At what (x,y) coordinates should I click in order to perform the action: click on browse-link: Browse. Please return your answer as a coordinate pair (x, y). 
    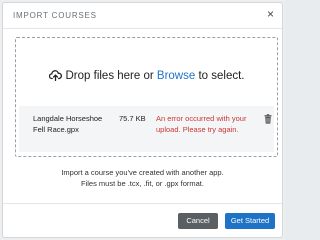
    Looking at the image, I should click on (176, 76).